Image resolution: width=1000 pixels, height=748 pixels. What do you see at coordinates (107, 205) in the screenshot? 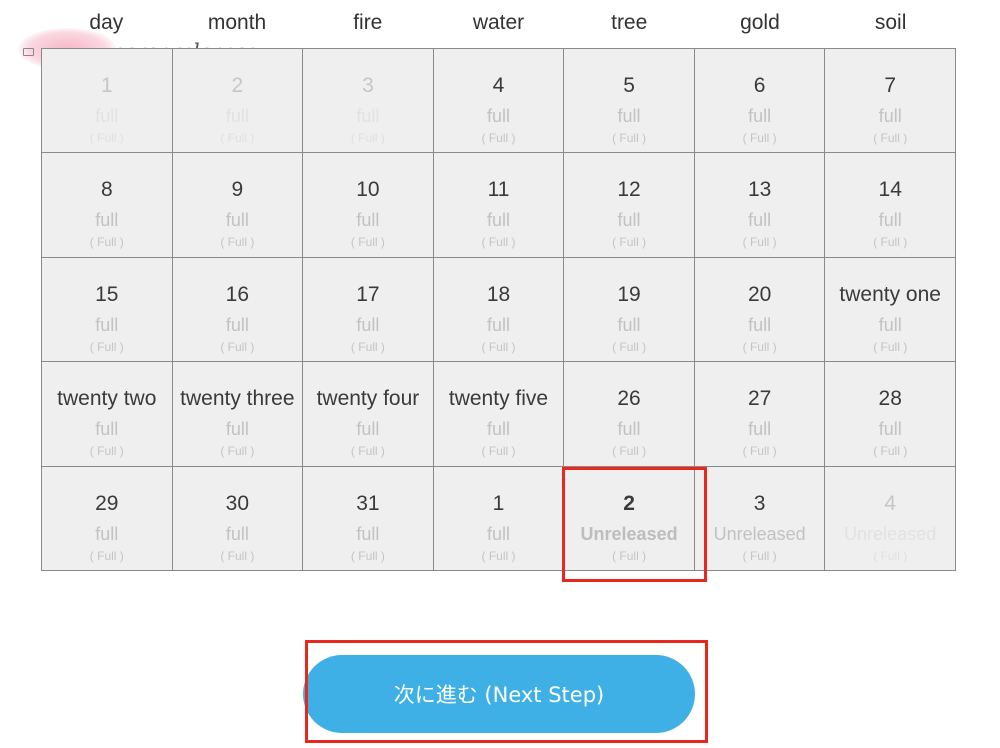
I see `calendar-day-cell: 8 full ( Full )` at bounding box center [107, 205].